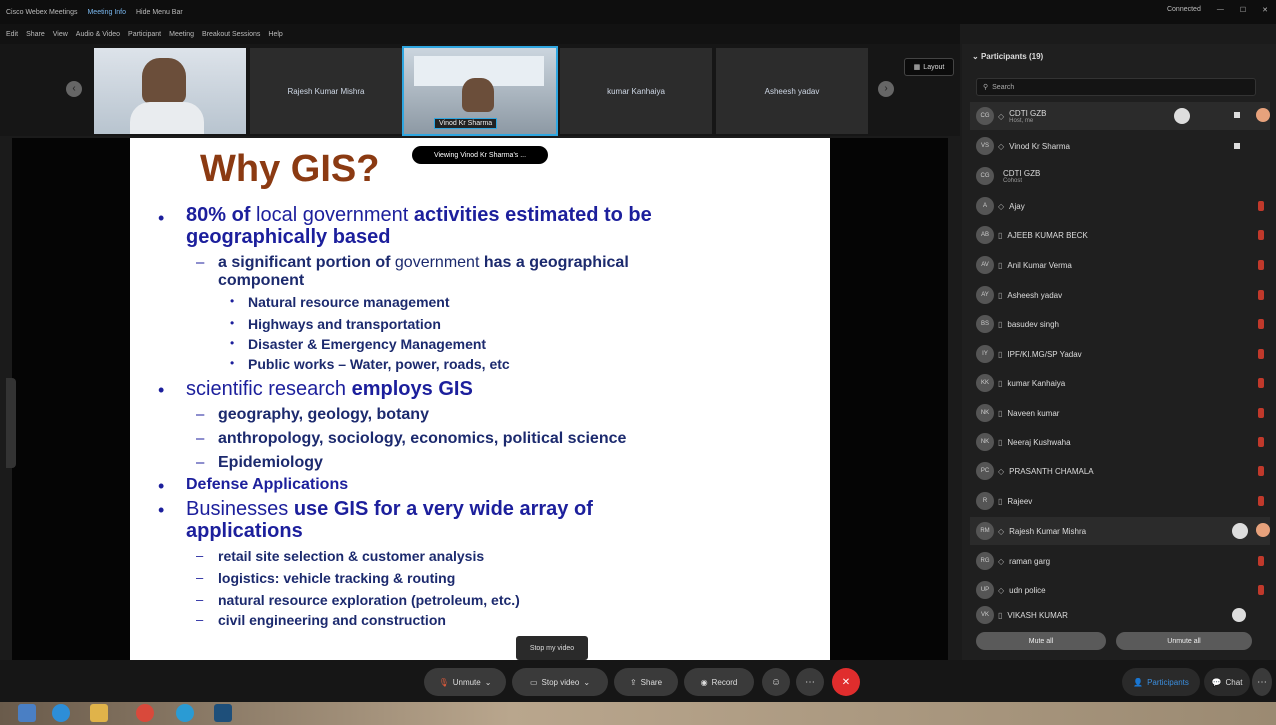 This screenshot has width=1276, height=725. I want to click on share-label: Share, so click(651, 682).